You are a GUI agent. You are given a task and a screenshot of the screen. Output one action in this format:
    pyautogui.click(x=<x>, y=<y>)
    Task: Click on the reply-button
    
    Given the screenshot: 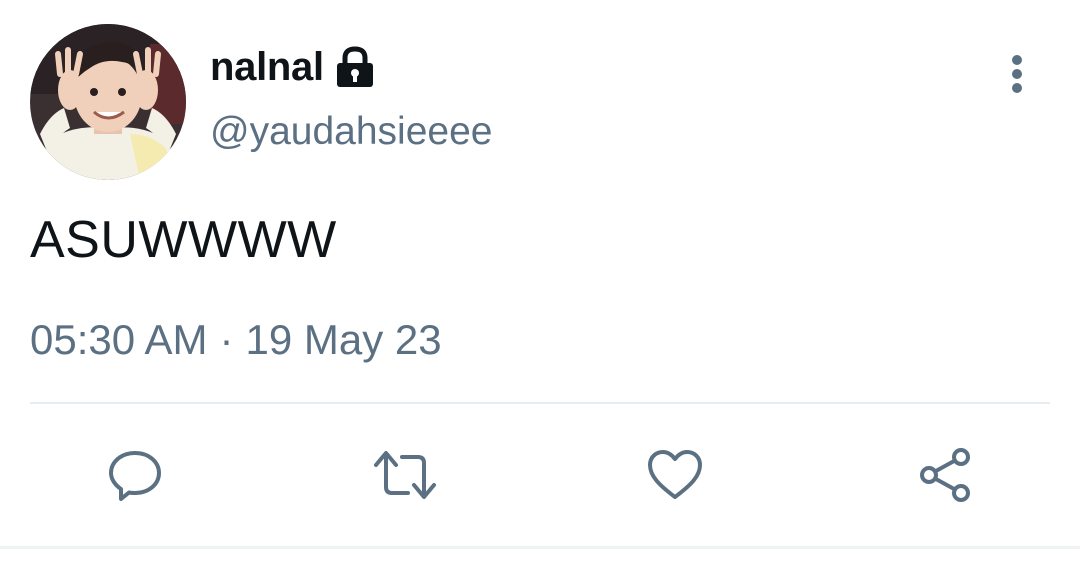 What is the action you would take?
    pyautogui.click(x=135, y=475)
    